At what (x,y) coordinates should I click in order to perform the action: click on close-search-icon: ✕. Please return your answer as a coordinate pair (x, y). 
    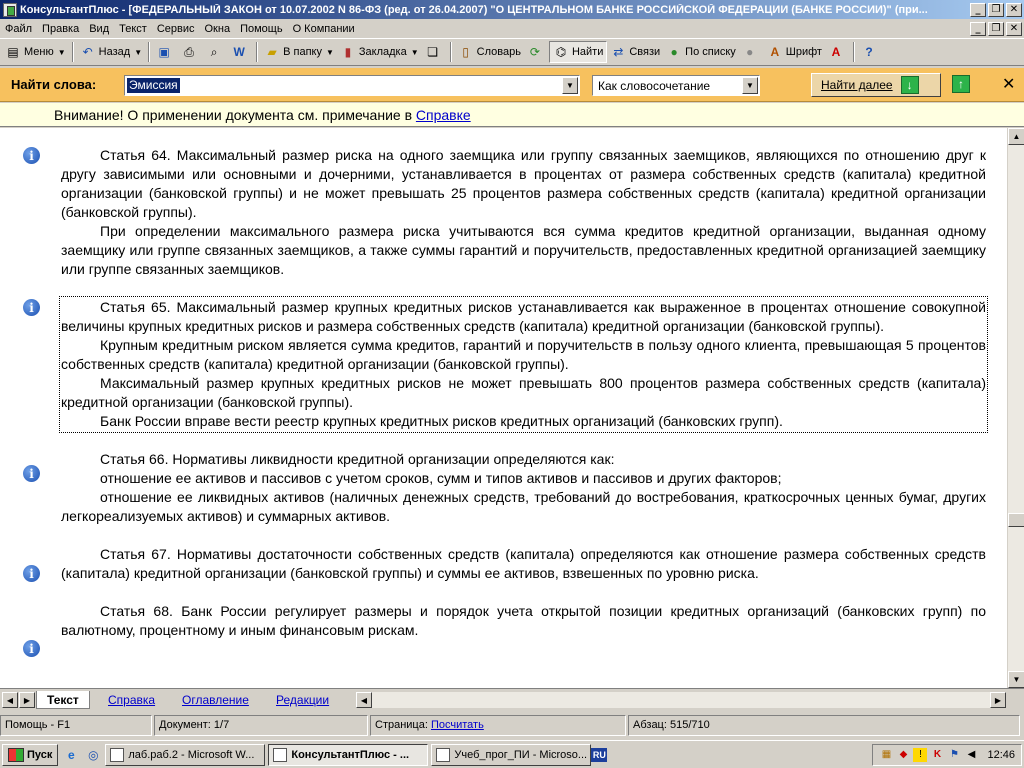
    Looking at the image, I should click on (1008, 83).